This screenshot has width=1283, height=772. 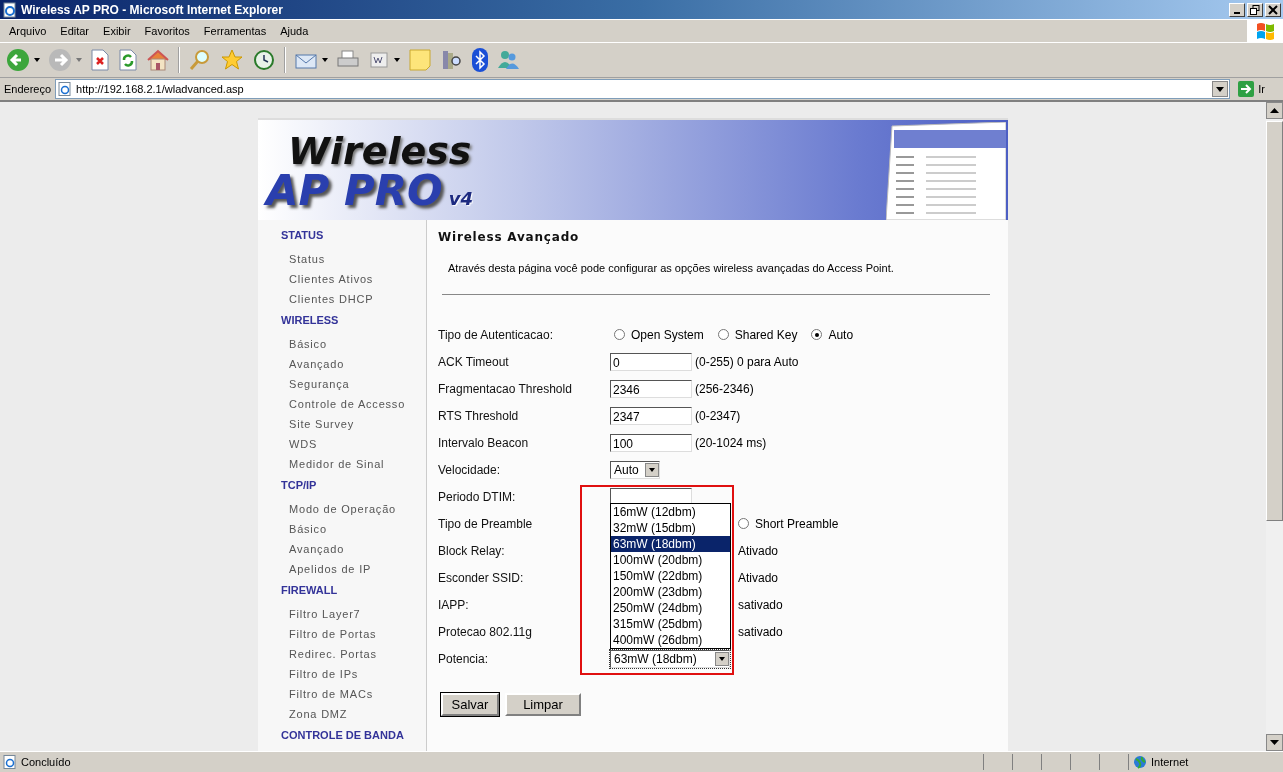 I want to click on scrollbar, so click(x=1274, y=426).